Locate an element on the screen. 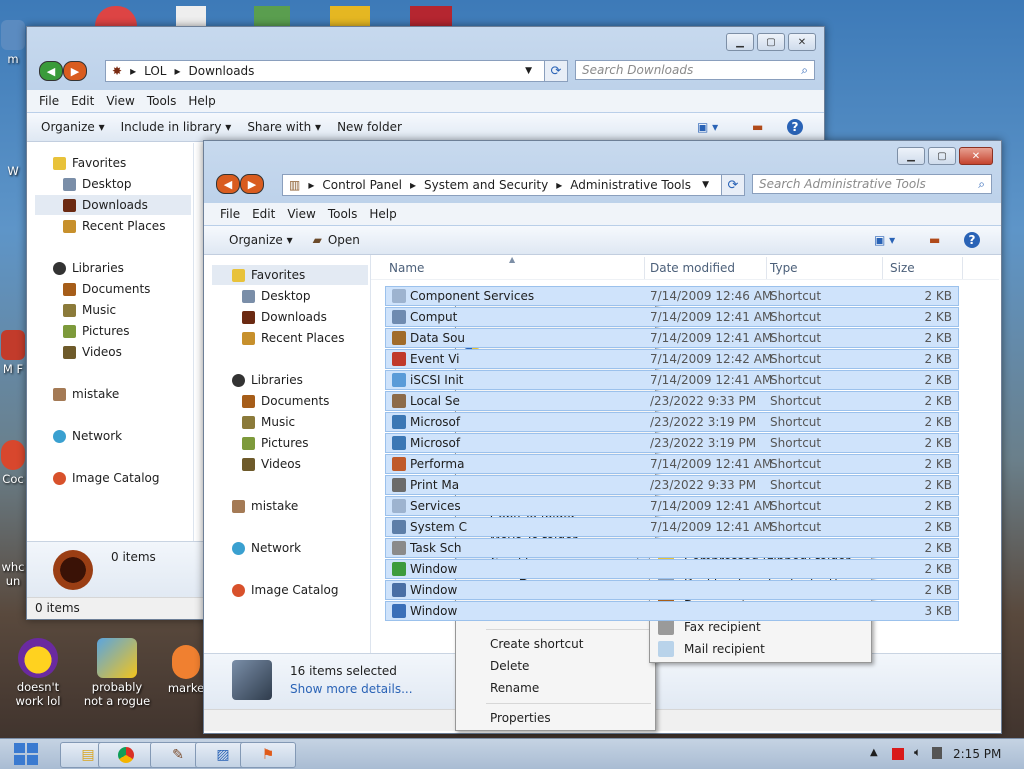 The image size is (1024, 769). nav-downloads: Downloads is located at coordinates (113, 205).